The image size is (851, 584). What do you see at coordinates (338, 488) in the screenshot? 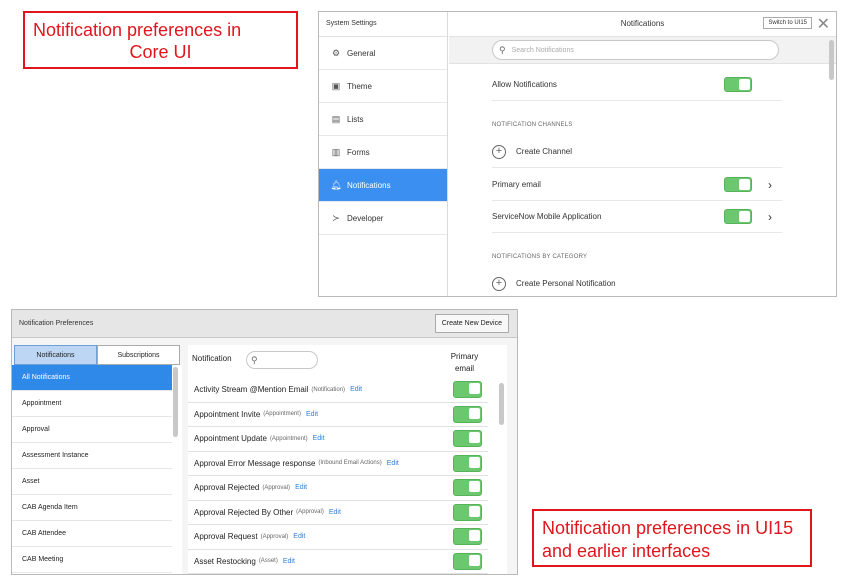
I see `table-row: Approval Rejected (Approval) Edit` at bounding box center [338, 488].